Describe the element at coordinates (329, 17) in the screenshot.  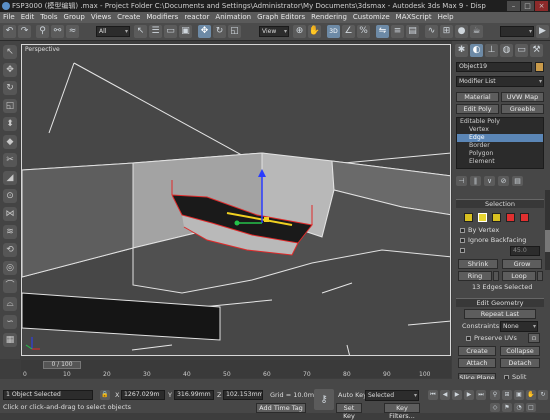
I see `menu-rendering: Rendering` at that location.